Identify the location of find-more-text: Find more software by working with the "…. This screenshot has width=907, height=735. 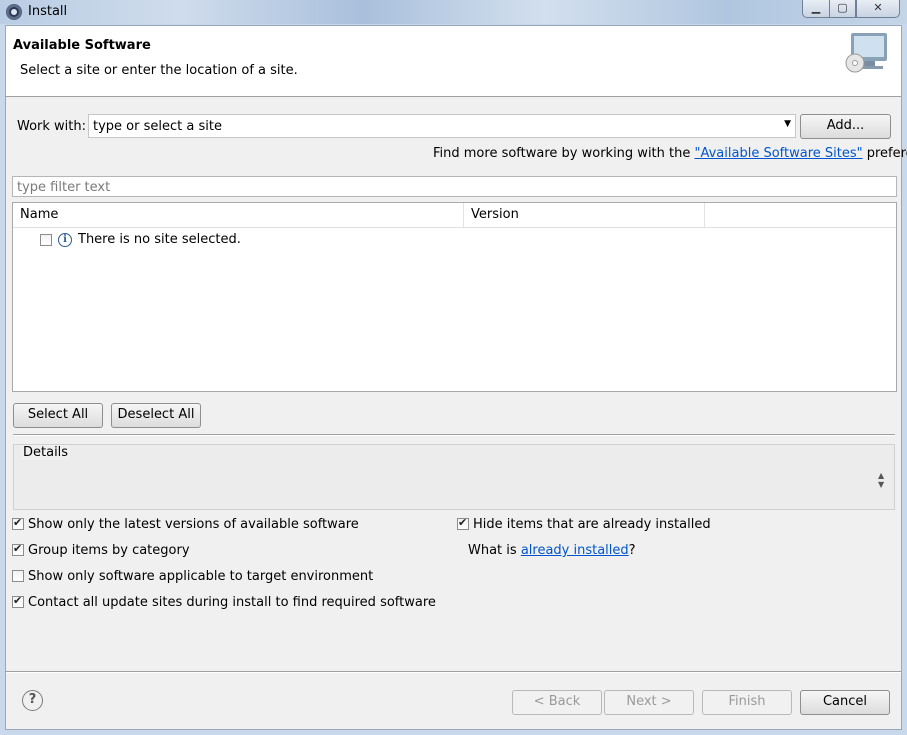
(670, 153).